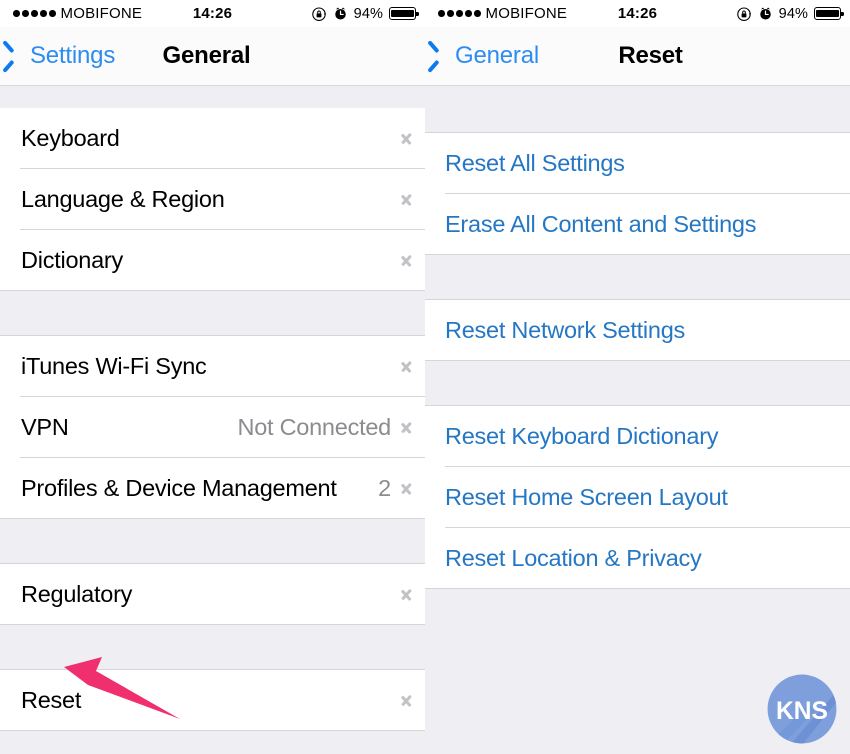  I want to click on row-label: Reset All Settings, so click(535, 162).